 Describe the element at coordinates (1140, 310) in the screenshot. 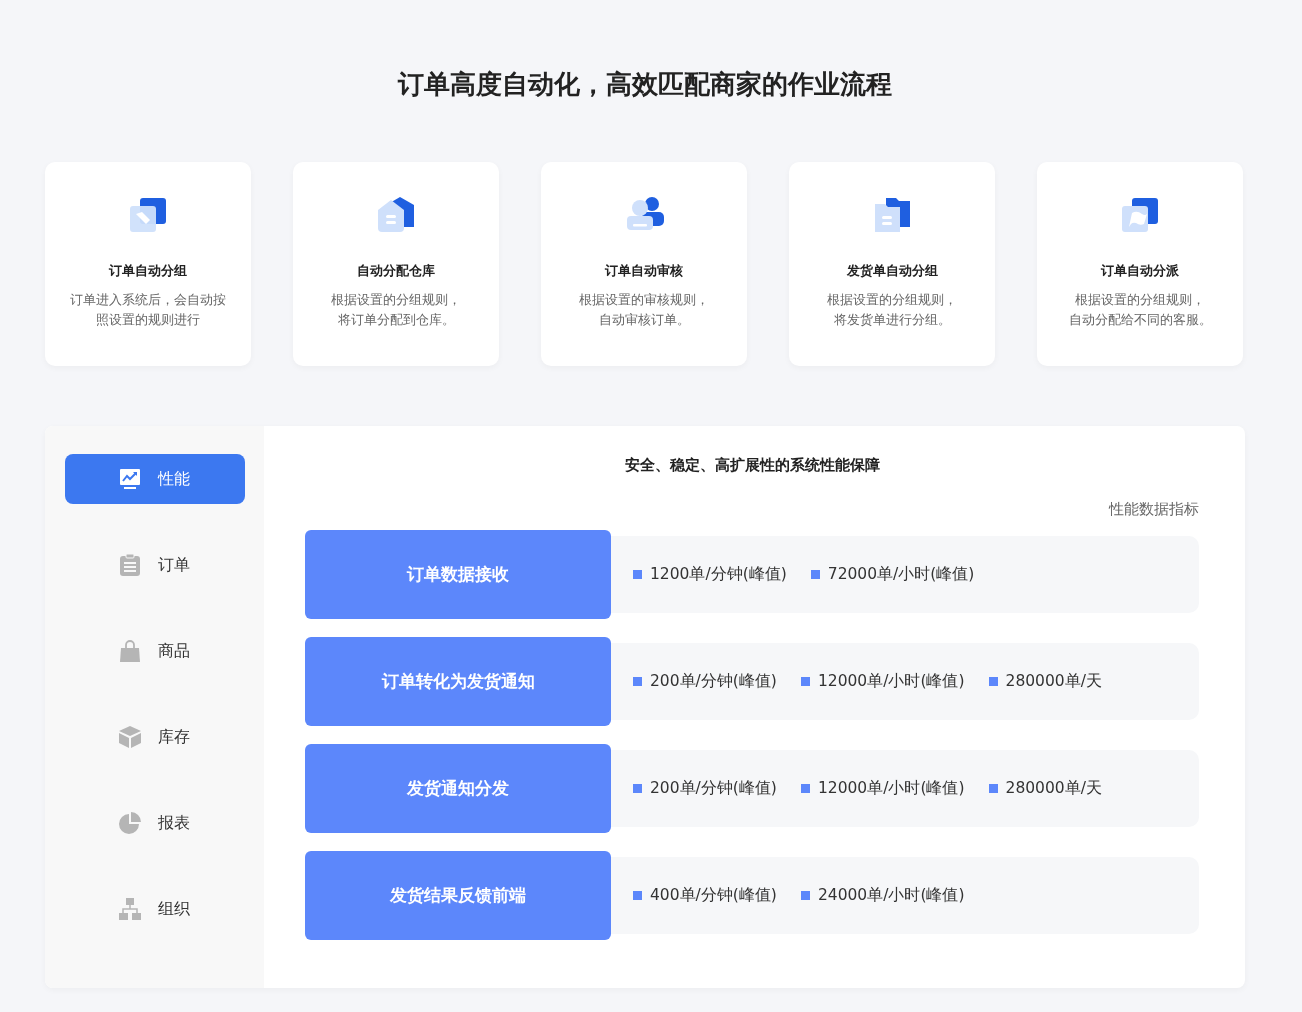

I see `card-description: 根据设置的分组规则， 自动分配给不同的客服。` at that location.